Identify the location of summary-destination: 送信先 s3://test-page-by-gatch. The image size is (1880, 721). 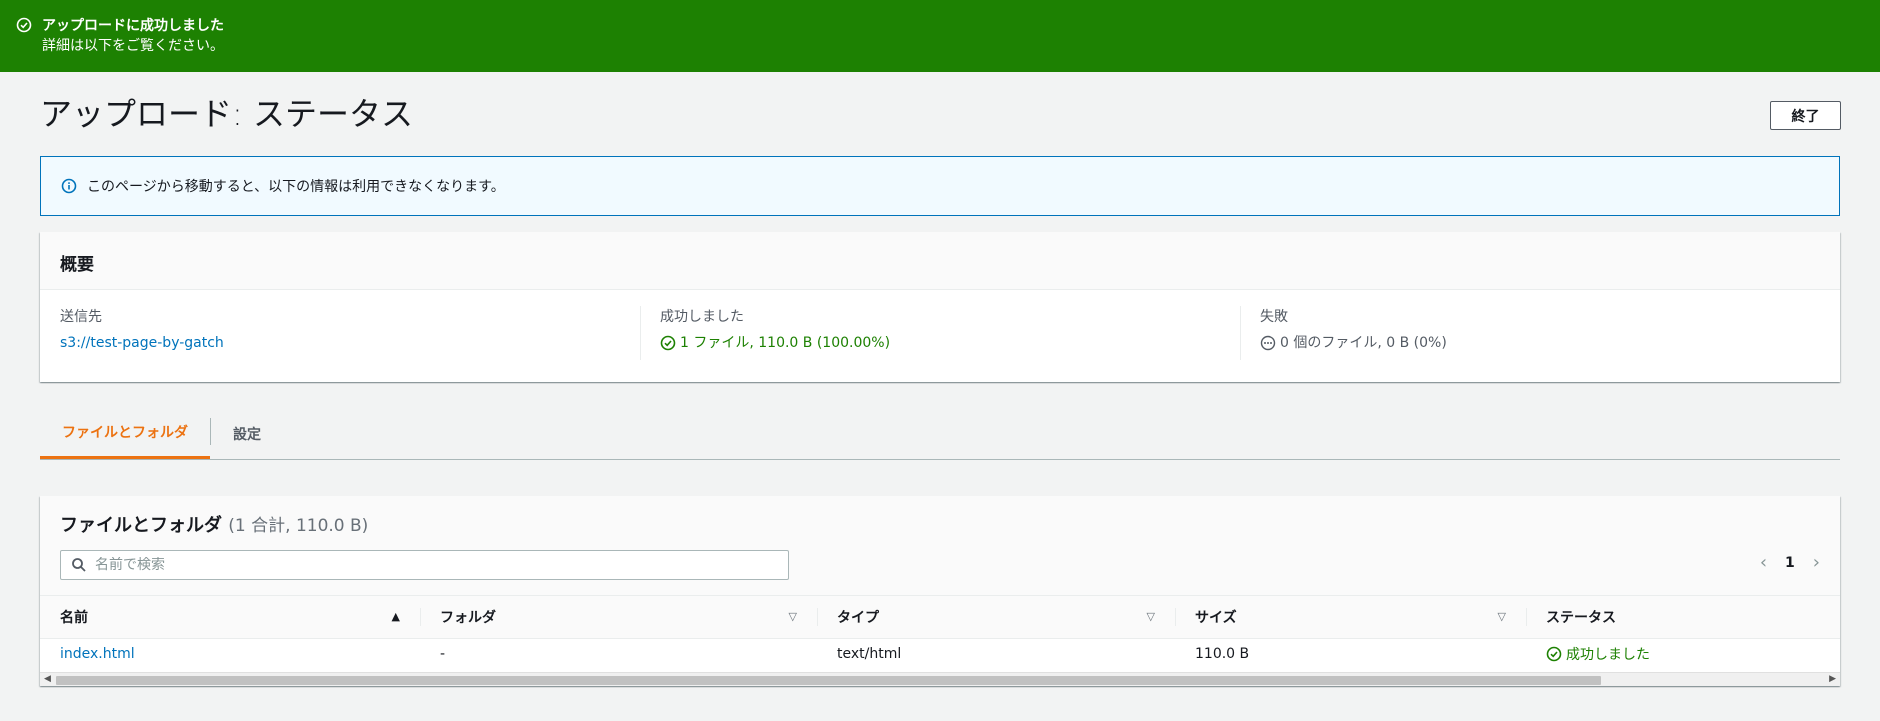
(340, 330).